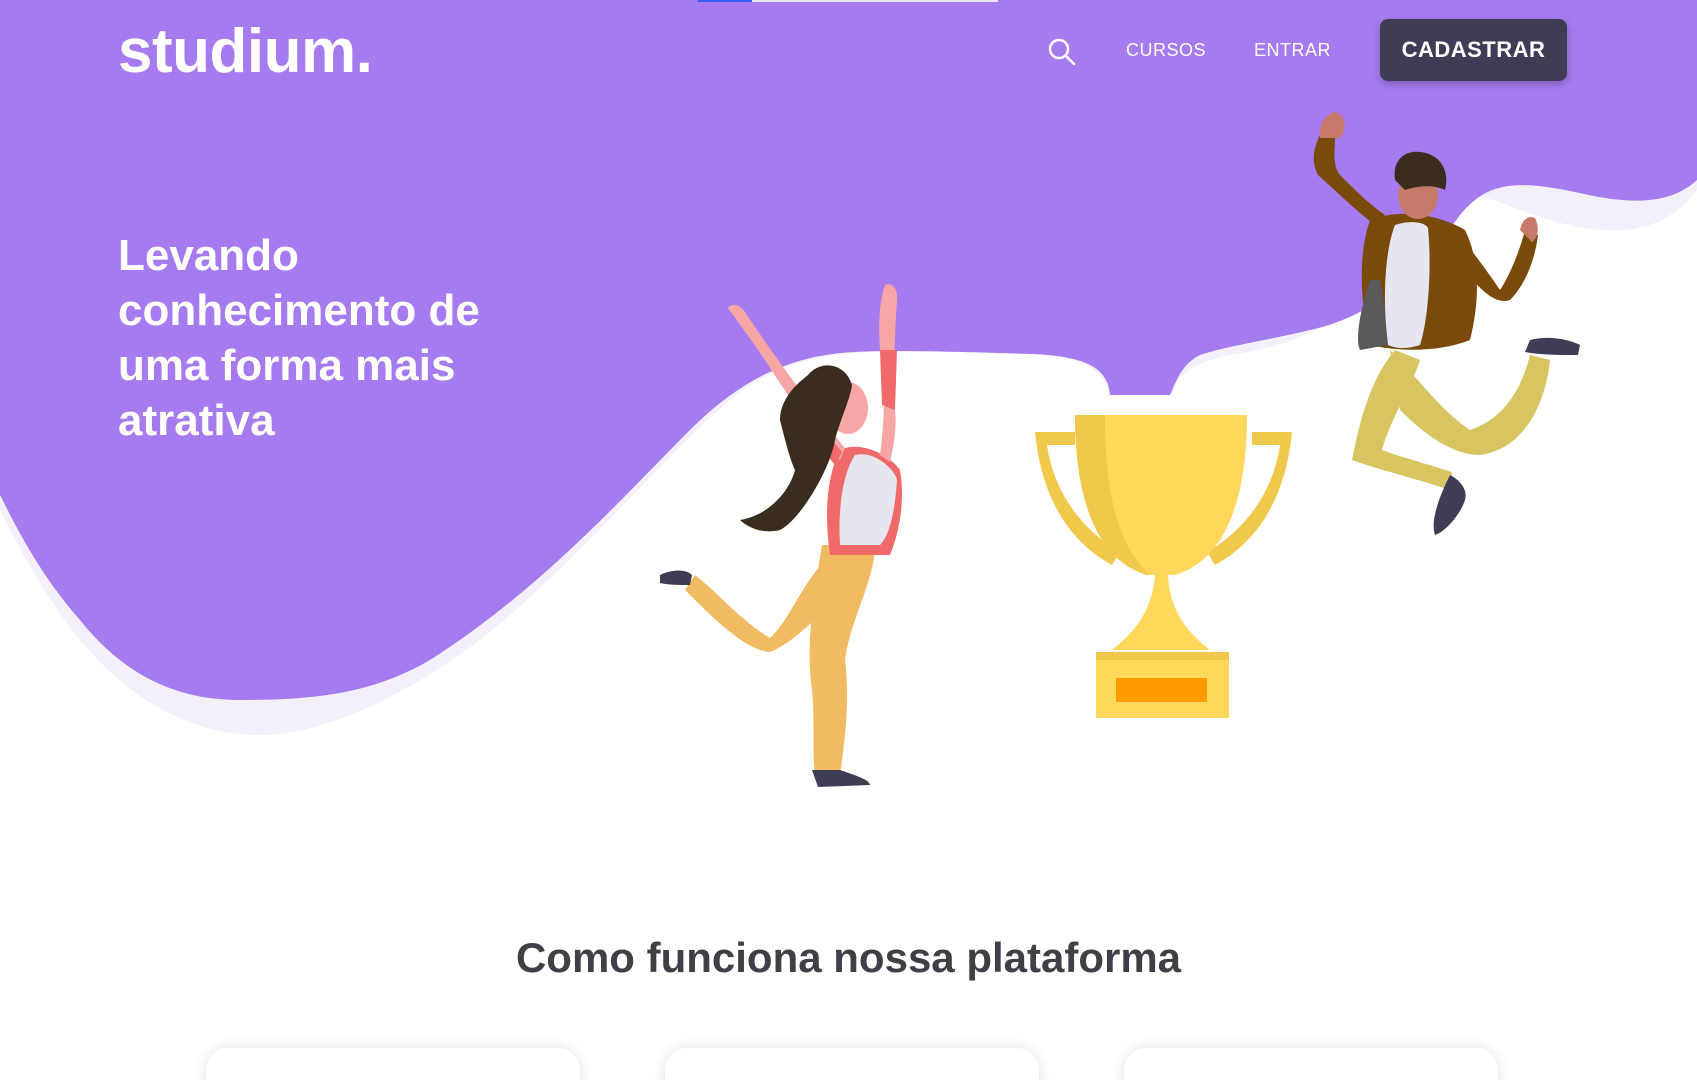 This screenshot has height=1080, width=1697. Describe the element at coordinates (1163, 566) in the screenshot. I see `trophy-icon` at that location.